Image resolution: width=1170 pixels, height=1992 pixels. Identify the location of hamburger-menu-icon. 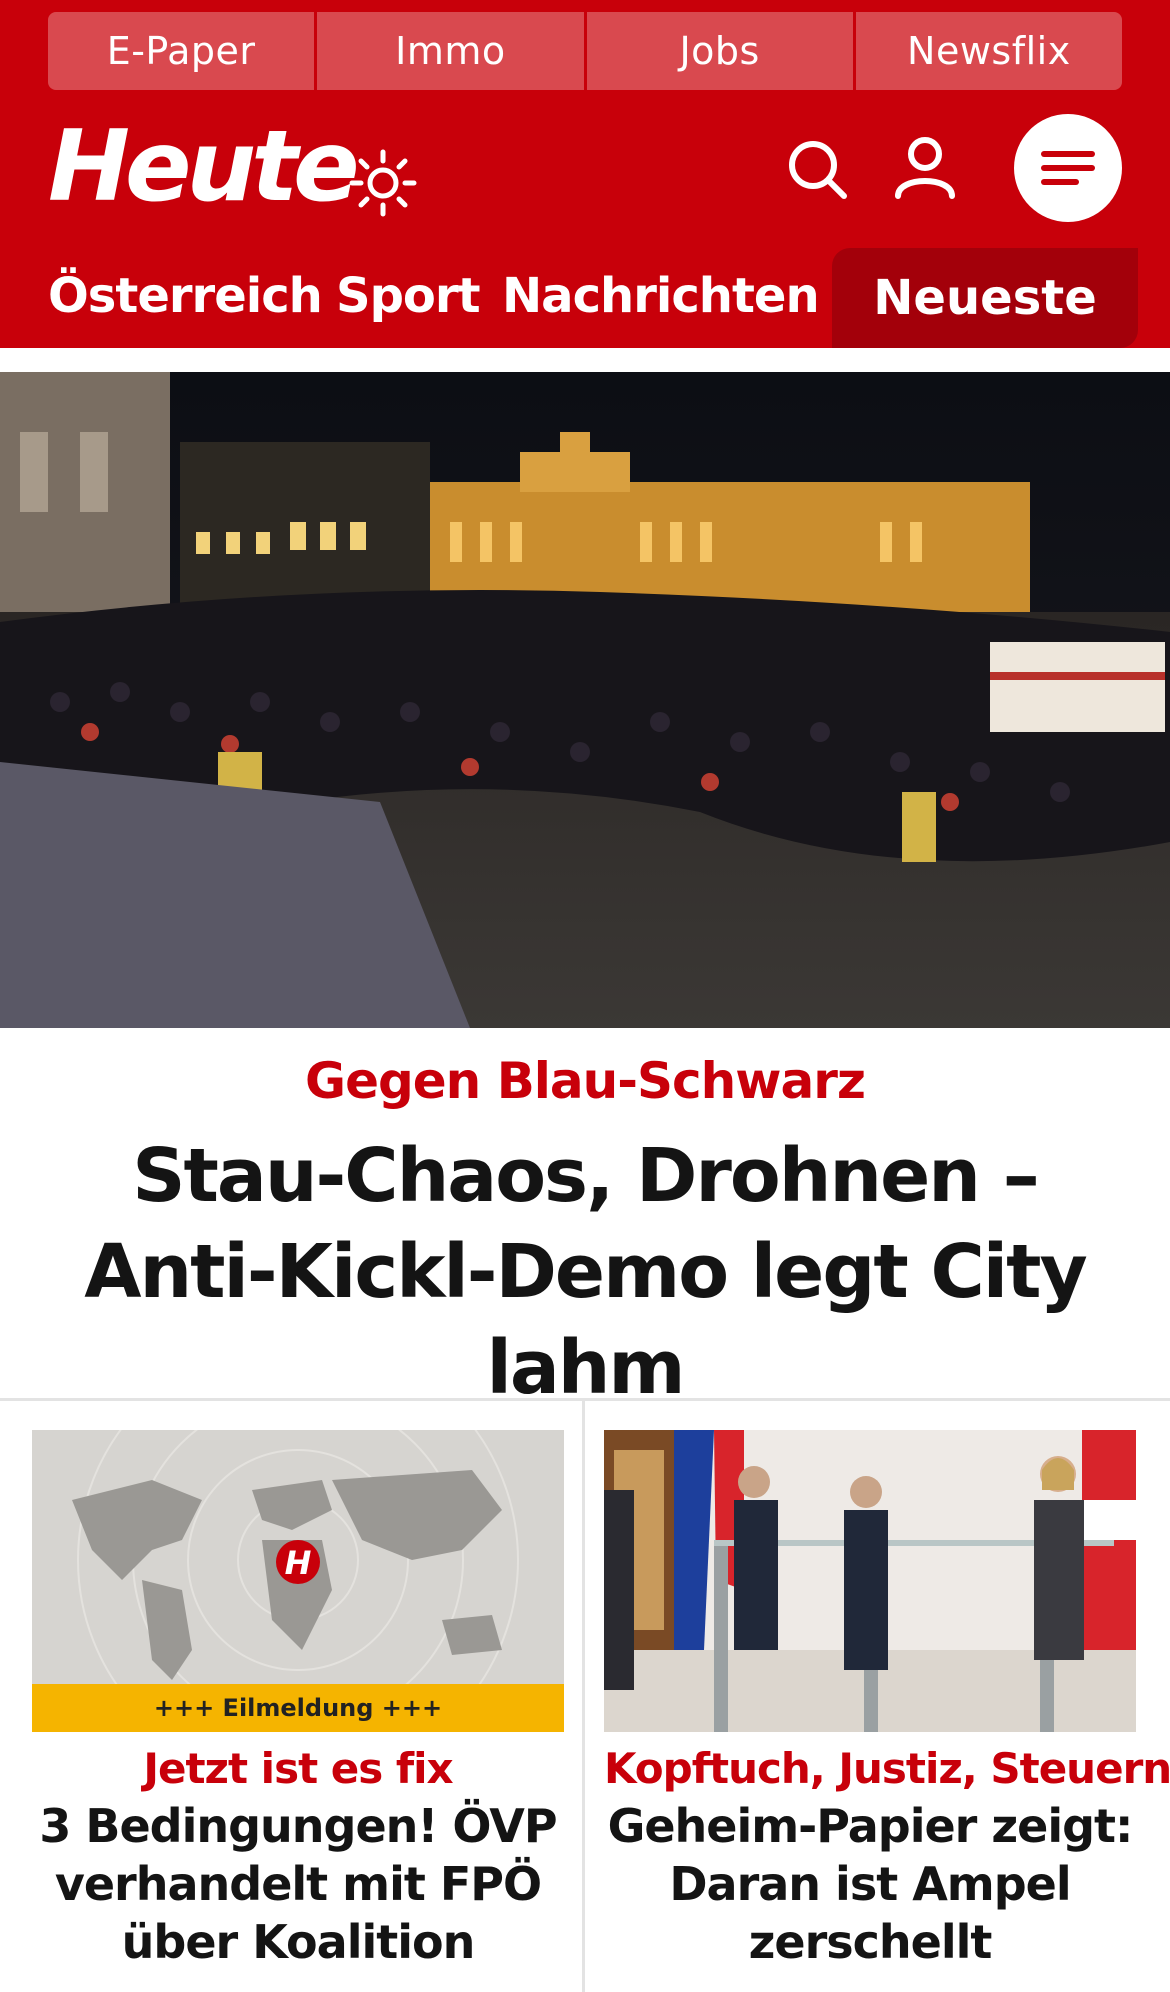
(1068, 168).